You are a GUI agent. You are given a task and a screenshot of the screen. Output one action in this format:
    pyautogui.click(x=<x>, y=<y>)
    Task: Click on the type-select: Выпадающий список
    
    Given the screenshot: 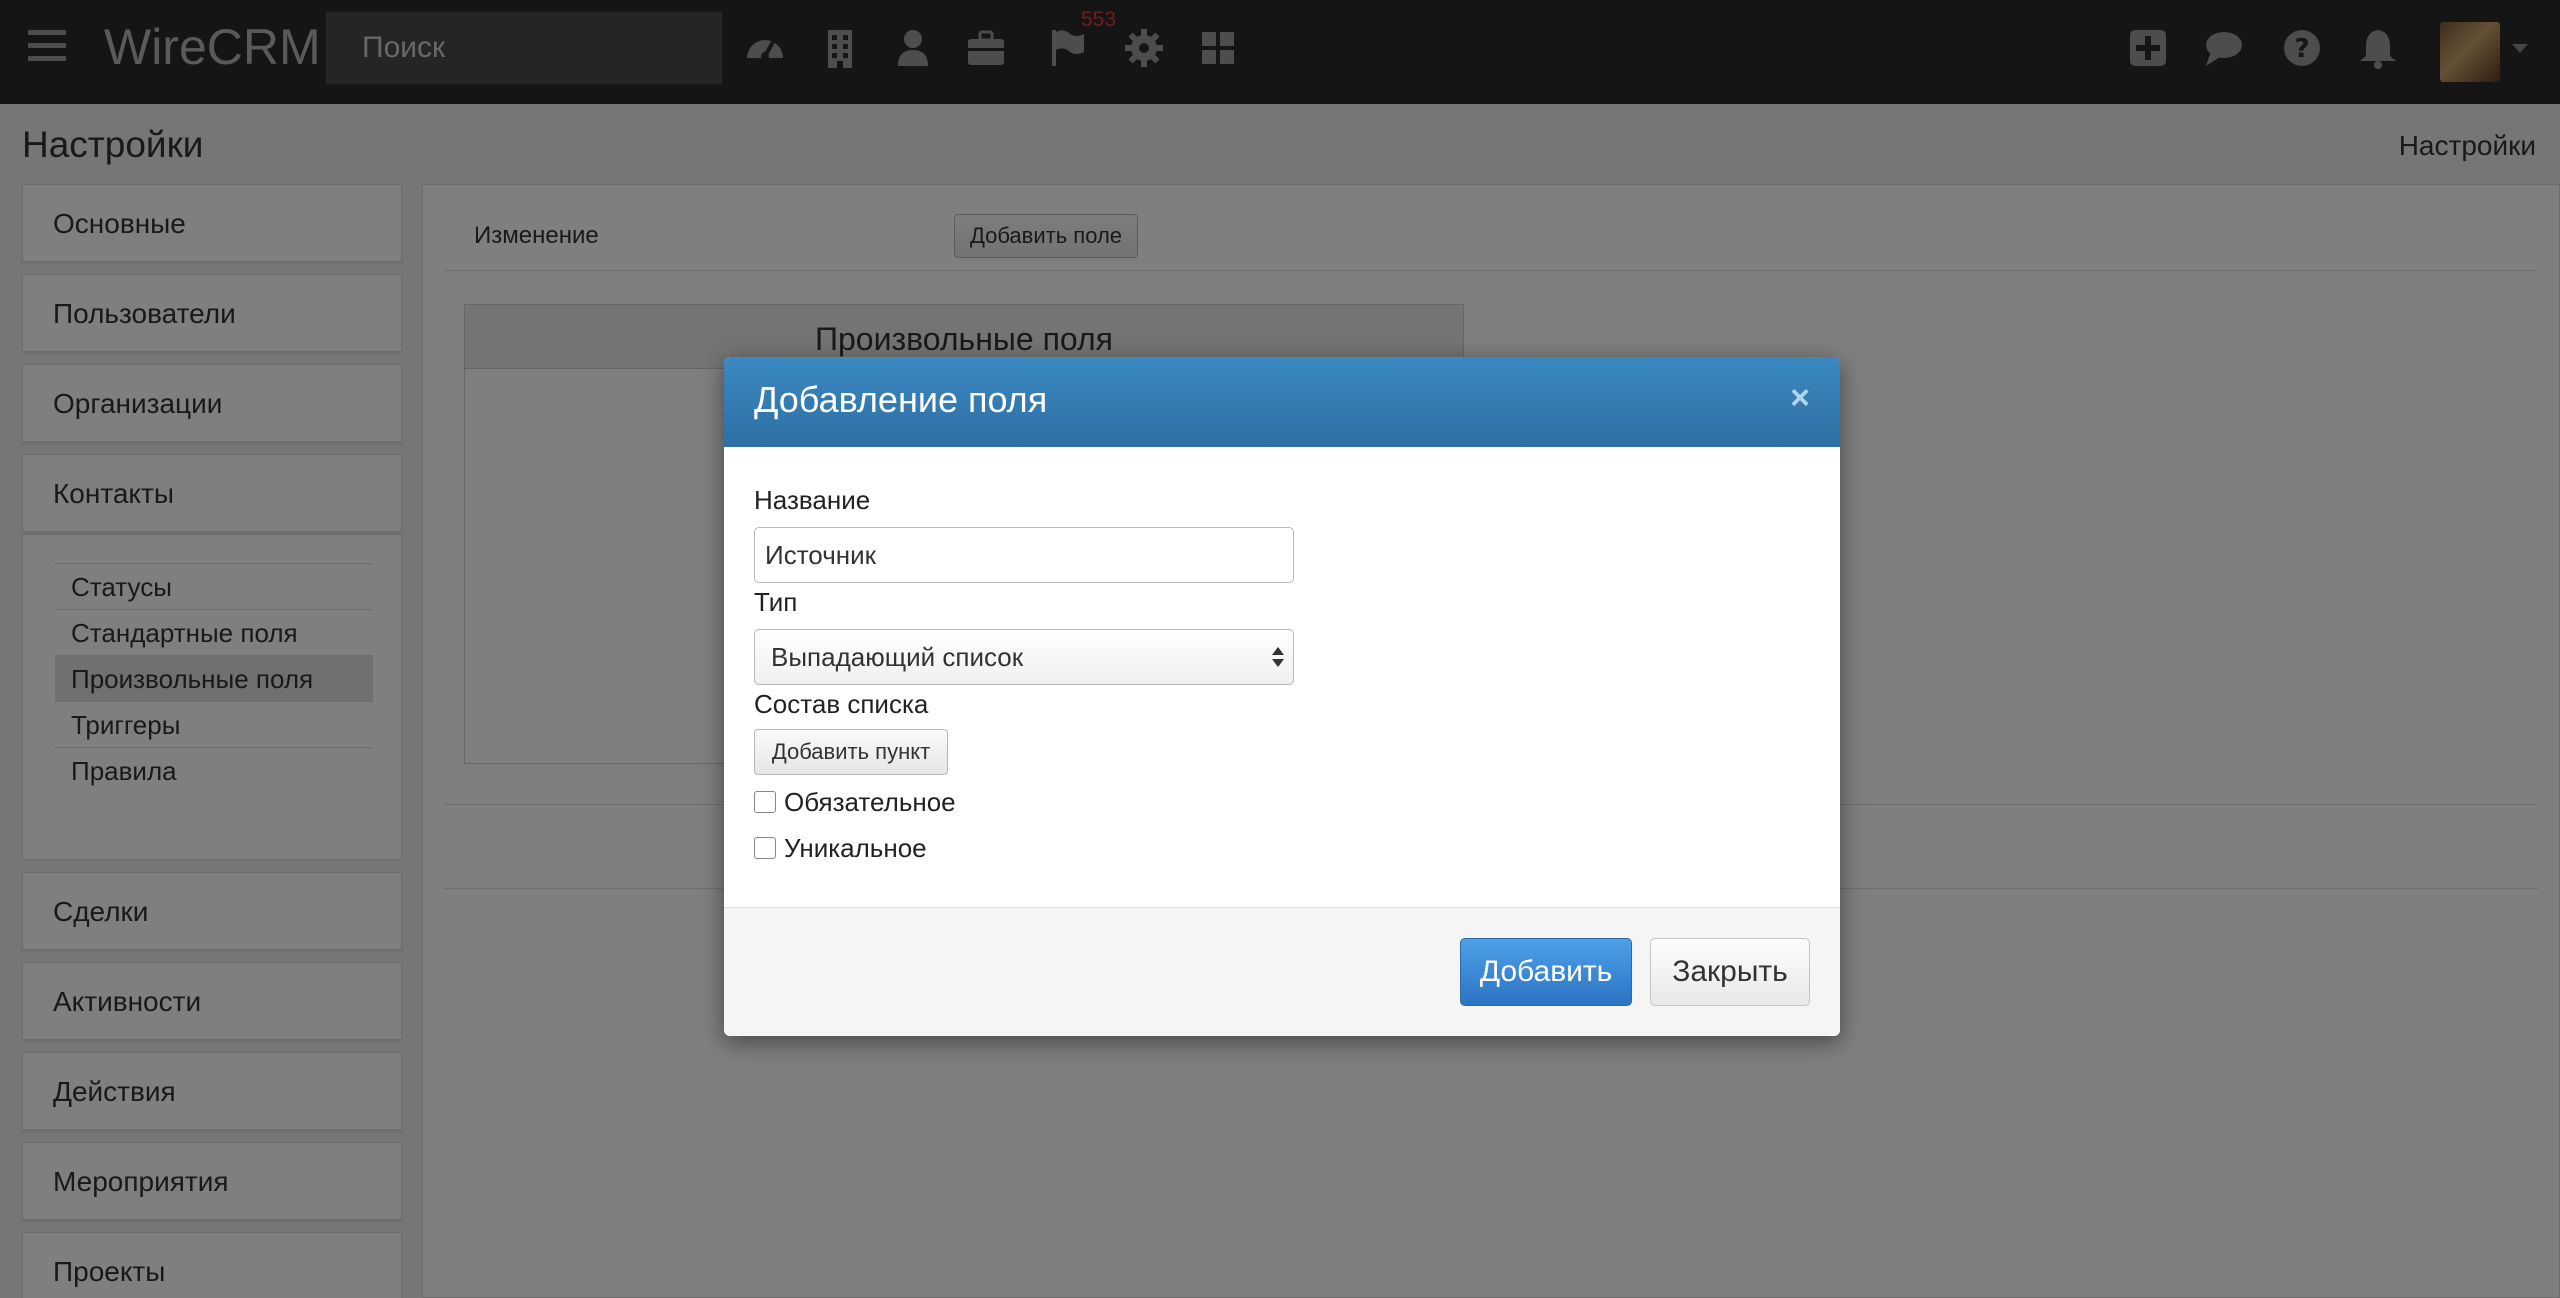 What is the action you would take?
    pyautogui.click(x=1024, y=657)
    